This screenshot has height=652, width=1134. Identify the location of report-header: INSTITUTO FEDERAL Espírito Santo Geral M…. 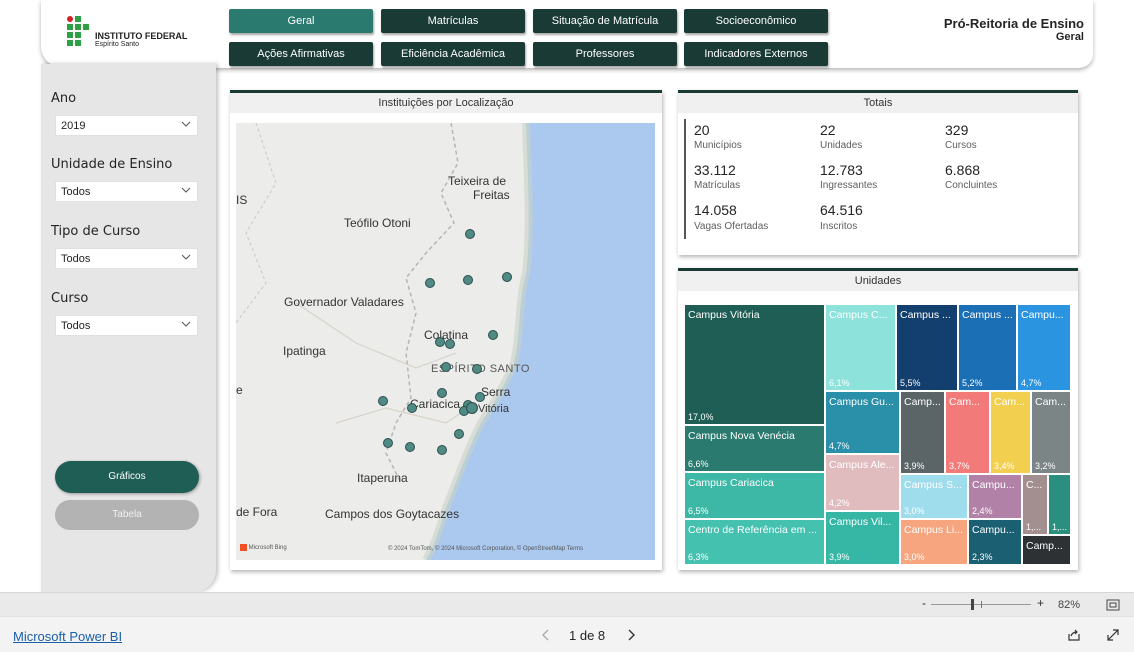
(567, 34).